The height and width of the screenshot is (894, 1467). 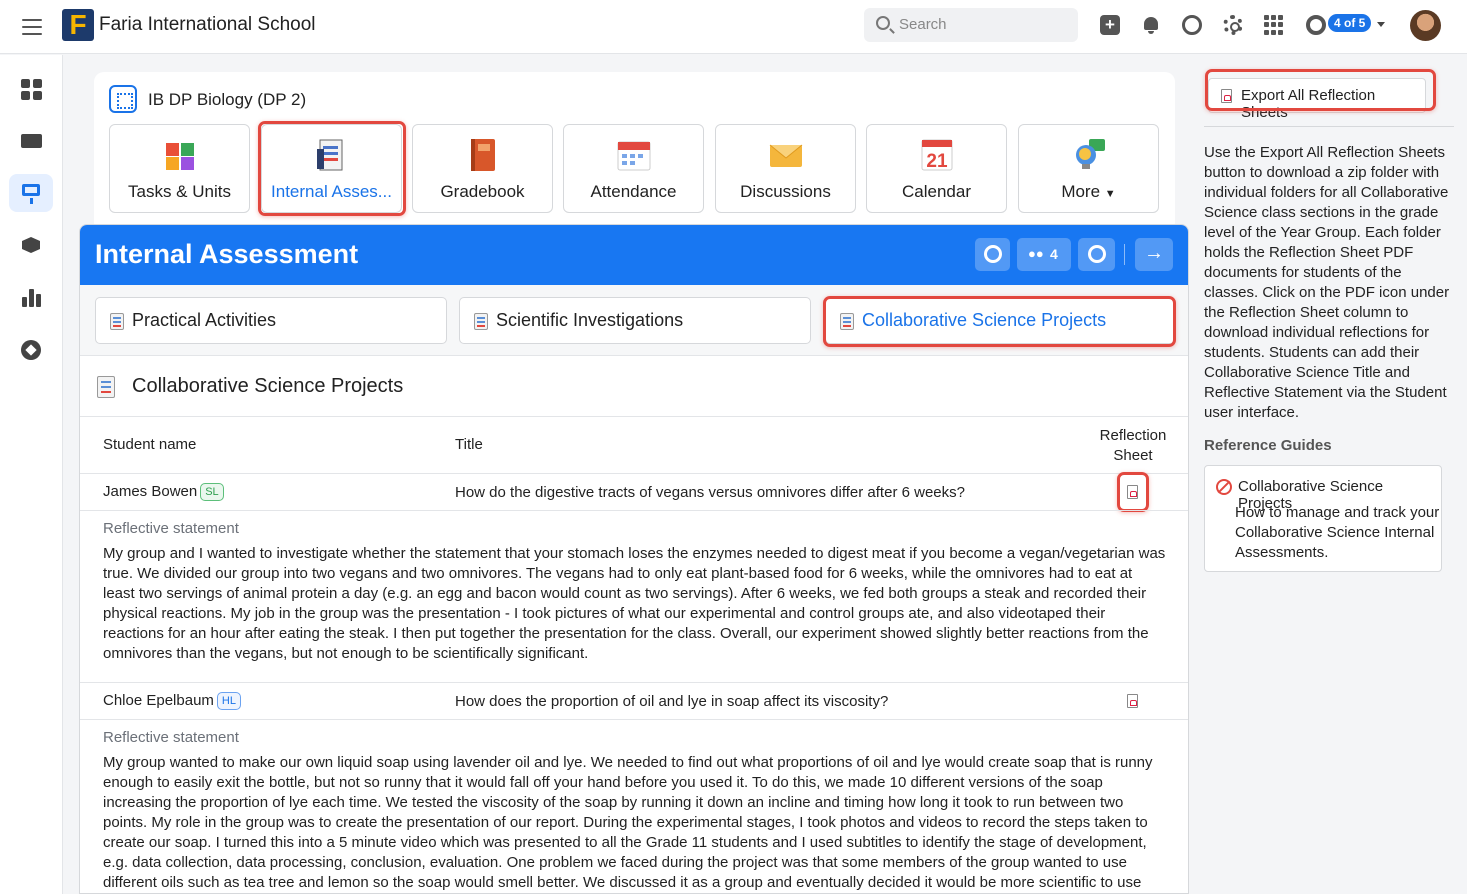 I want to click on chevron-down-icon: ▼, so click(x=1110, y=194).